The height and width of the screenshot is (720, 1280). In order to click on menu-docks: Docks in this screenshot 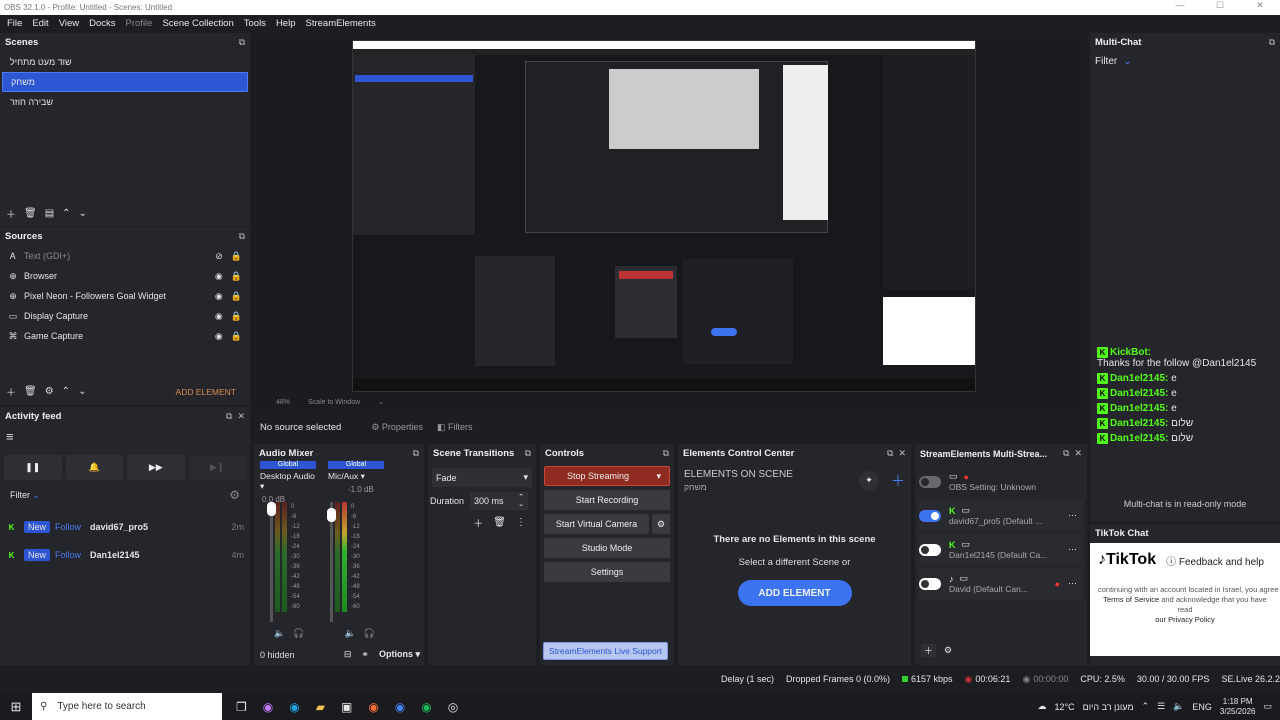, I will do `click(102, 23)`.